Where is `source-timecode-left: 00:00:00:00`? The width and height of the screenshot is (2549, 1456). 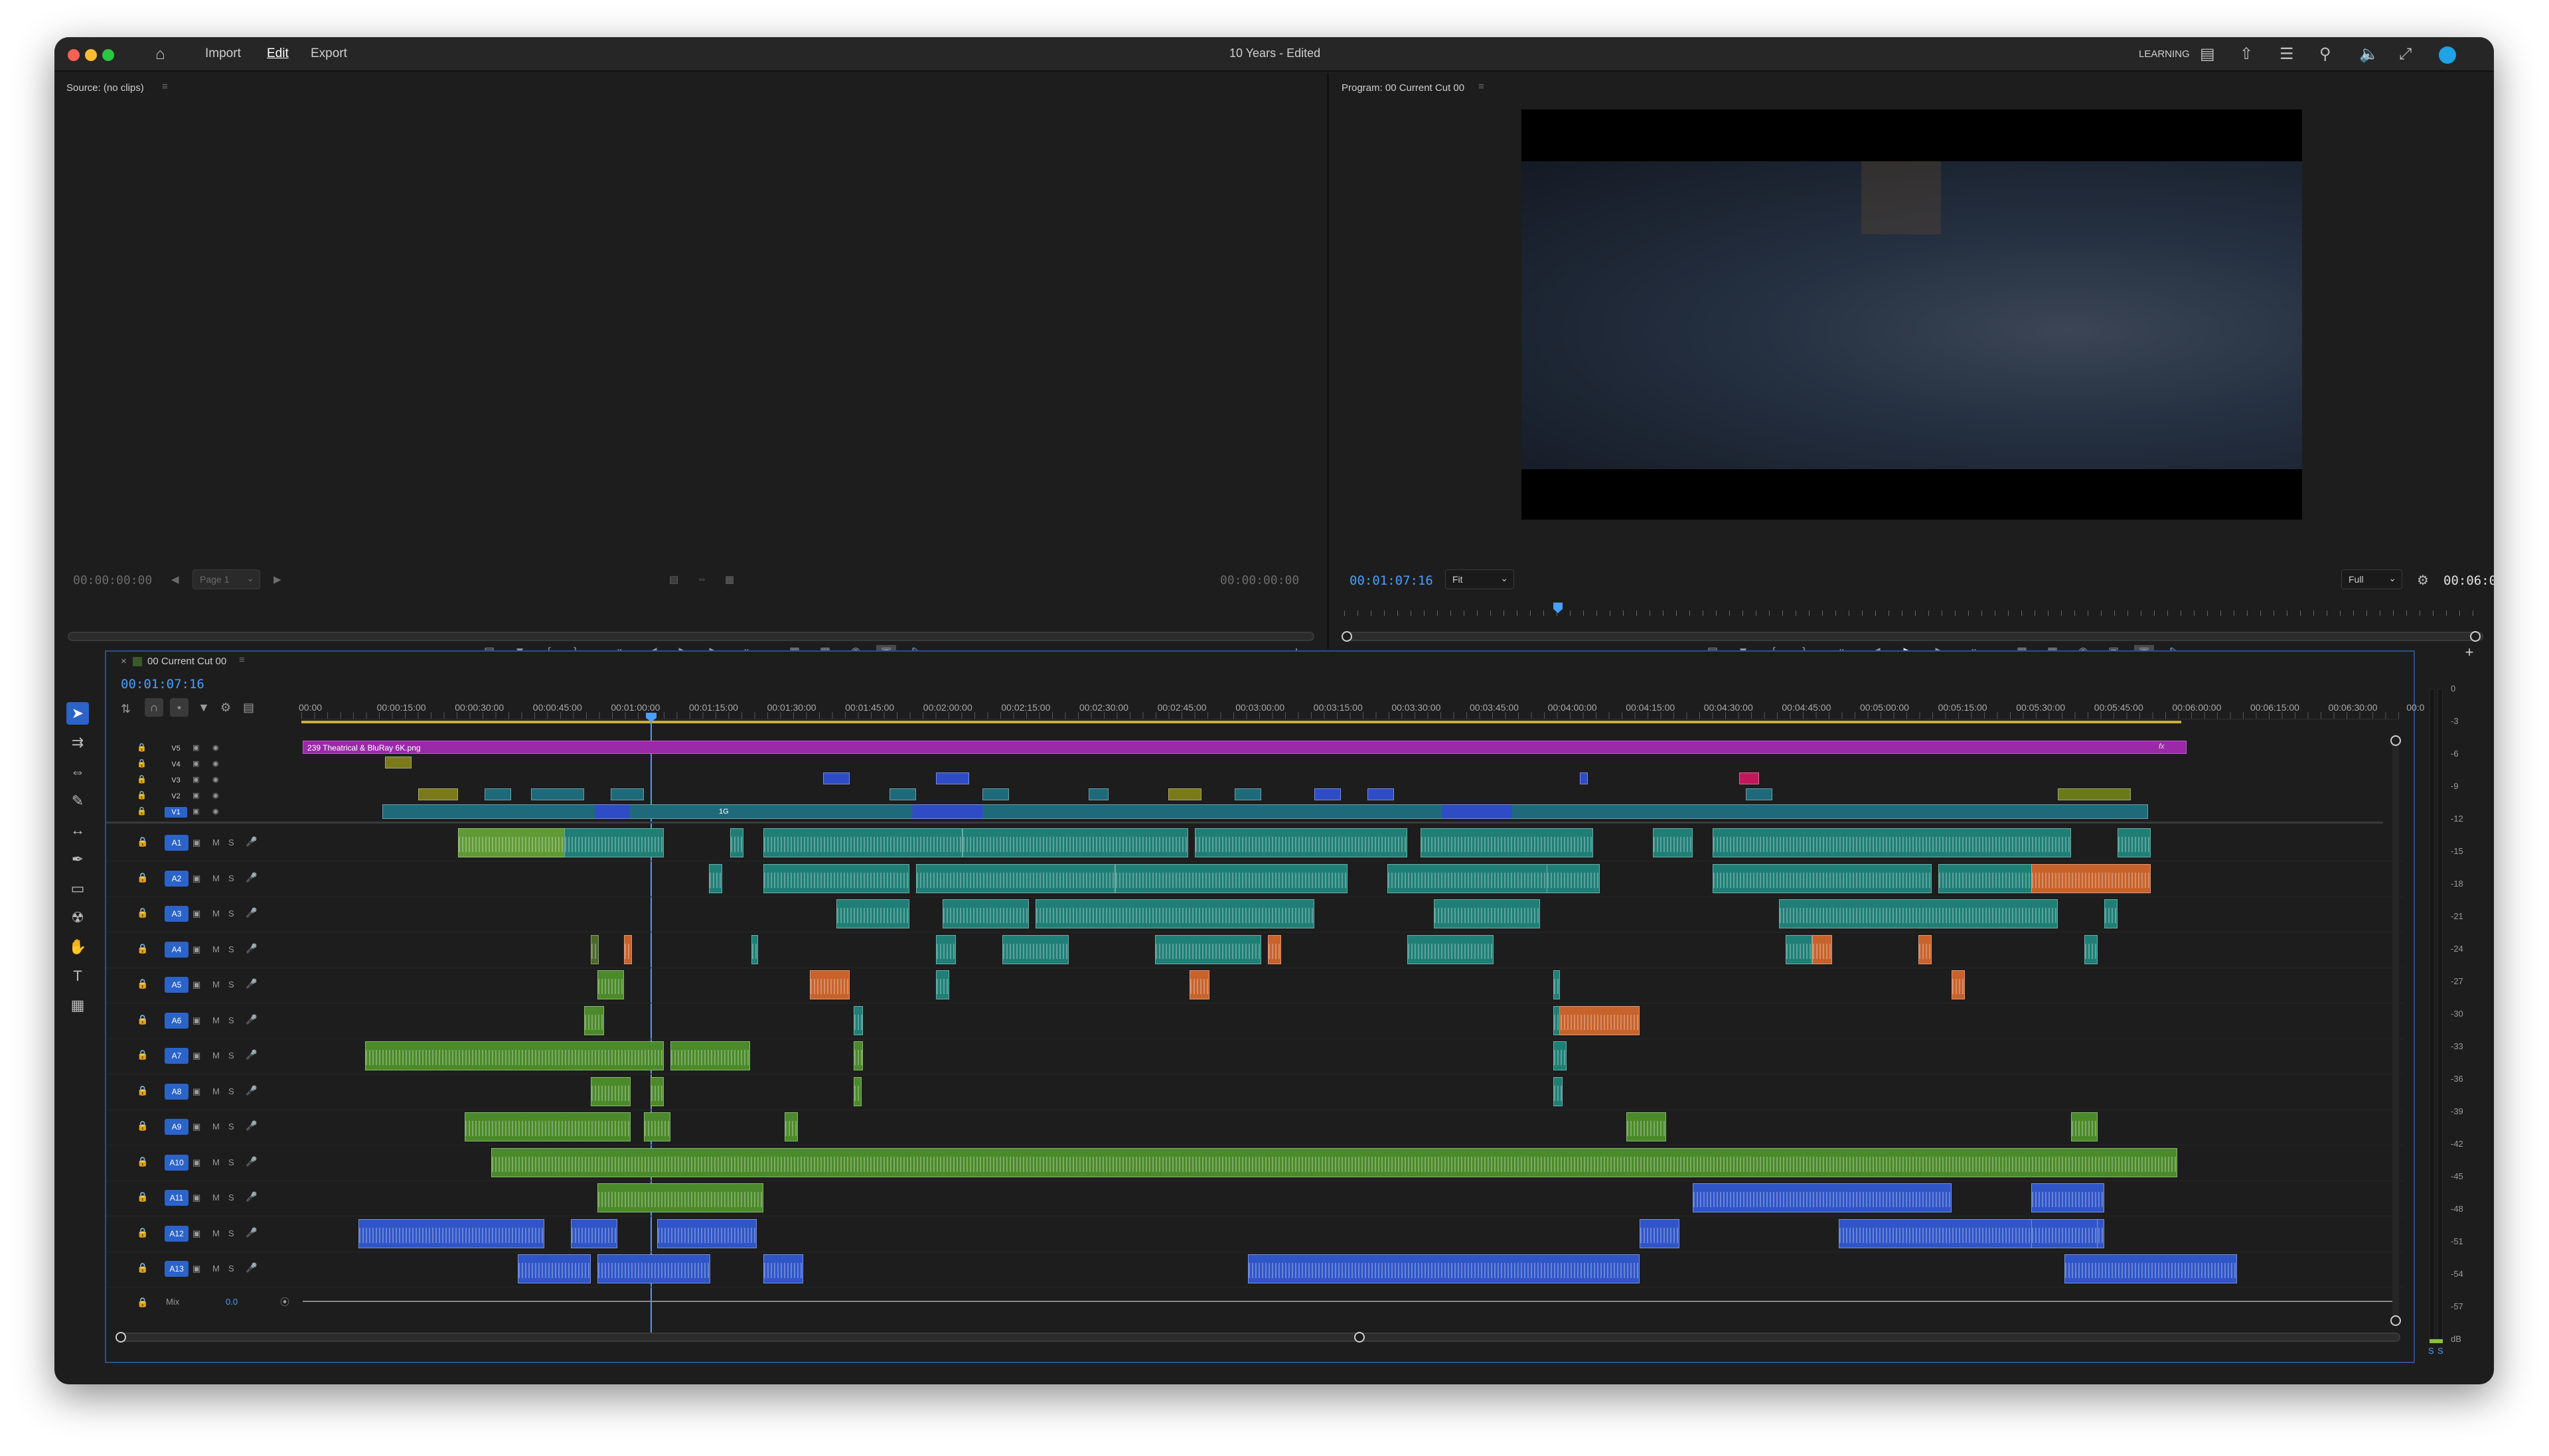
source-timecode-left: 00:00:00:00 is located at coordinates (113, 580).